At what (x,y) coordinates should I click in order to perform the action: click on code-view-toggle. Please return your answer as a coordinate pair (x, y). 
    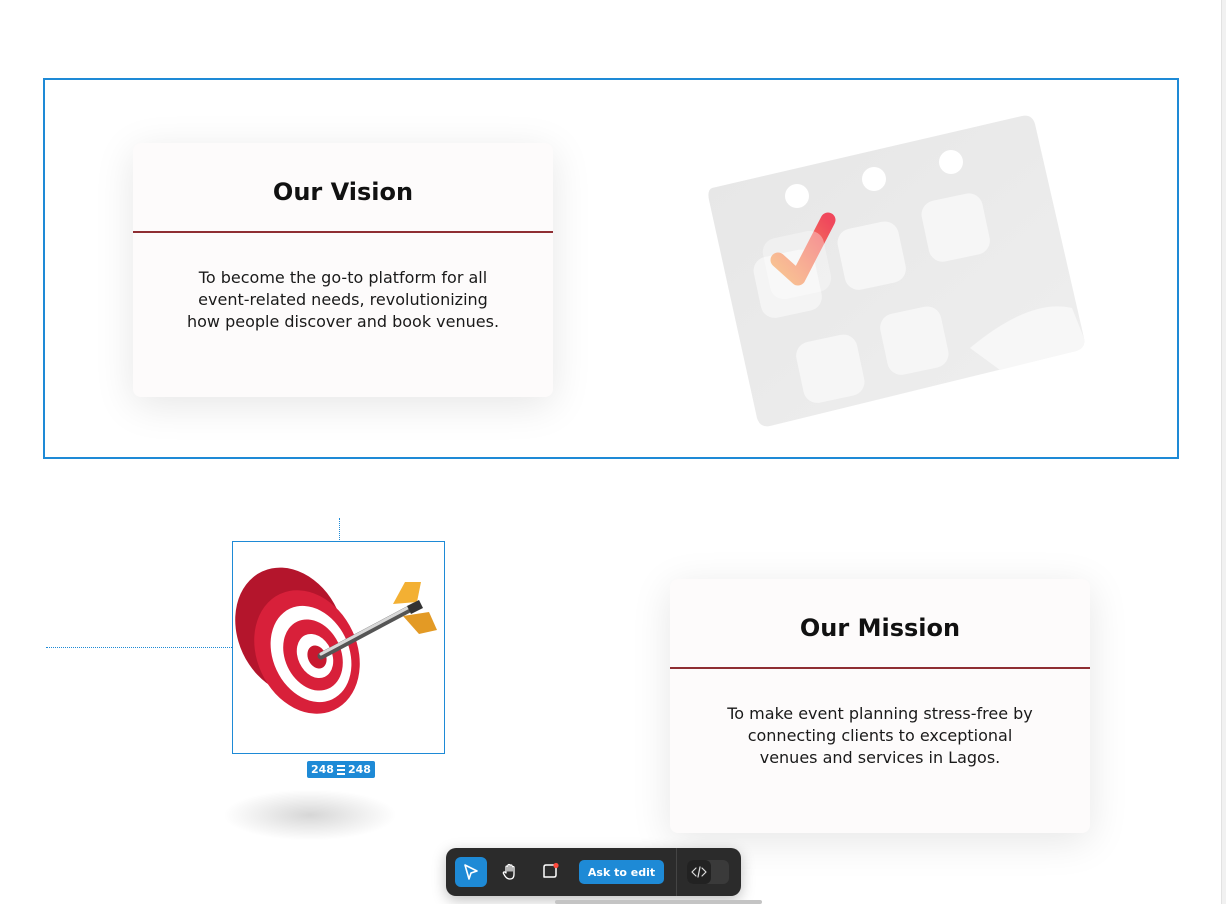
    Looking at the image, I should click on (708, 872).